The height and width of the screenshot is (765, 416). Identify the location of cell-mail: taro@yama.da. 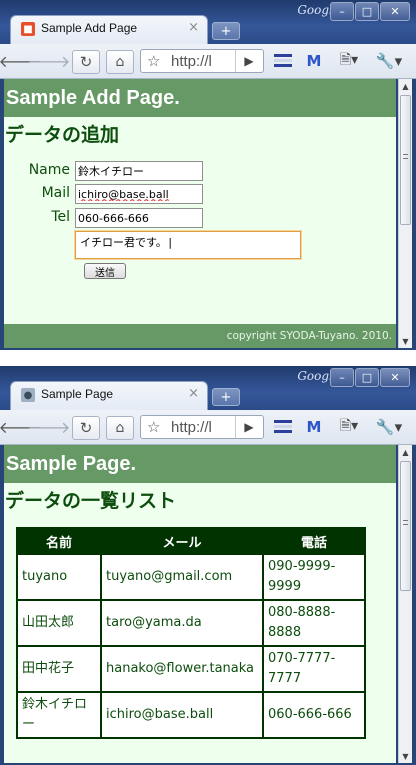
(182, 623).